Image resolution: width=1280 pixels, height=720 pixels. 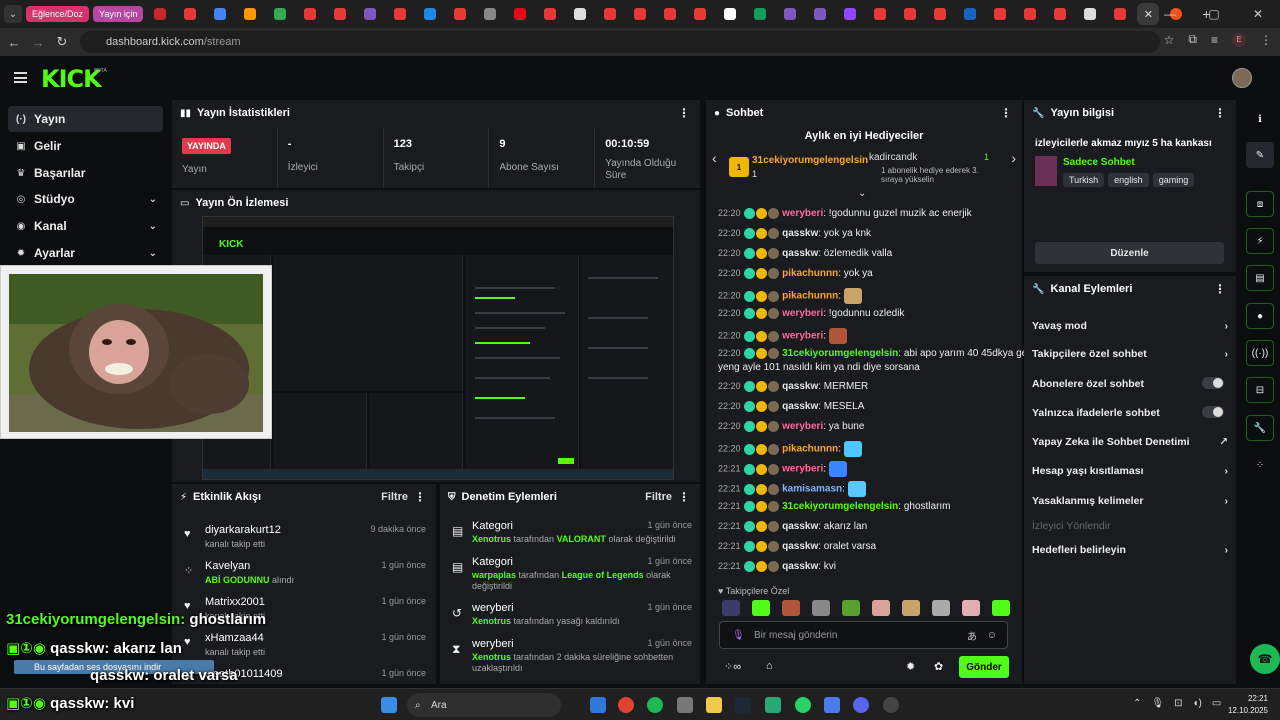 What do you see at coordinates (1130, 354) in the screenshot?
I see `channel-action-item: Takipçilere özel sohbet ›` at bounding box center [1130, 354].